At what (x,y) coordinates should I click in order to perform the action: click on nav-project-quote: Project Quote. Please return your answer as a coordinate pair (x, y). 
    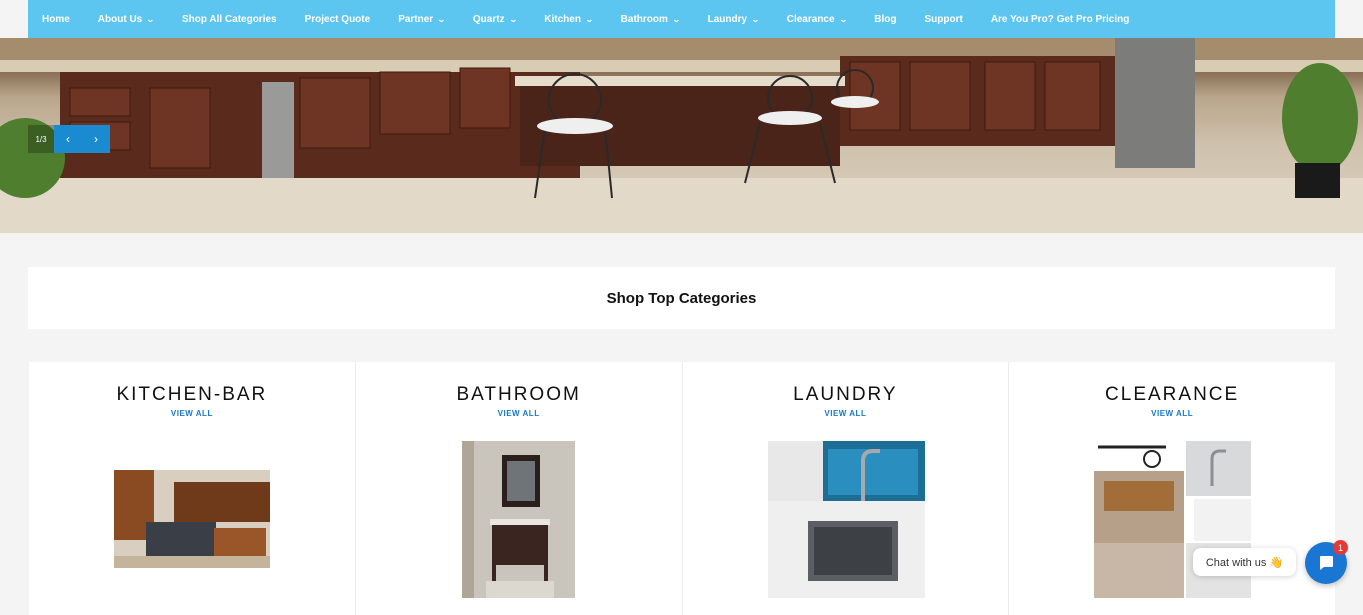
    Looking at the image, I should click on (338, 19).